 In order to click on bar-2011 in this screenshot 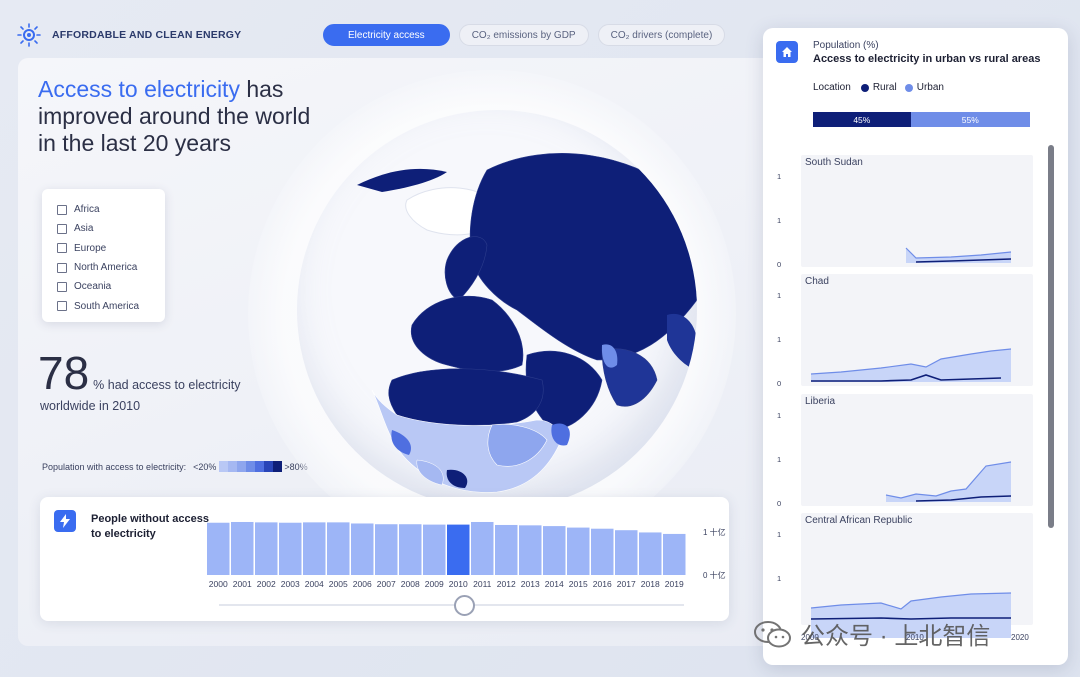, I will do `click(482, 548)`.